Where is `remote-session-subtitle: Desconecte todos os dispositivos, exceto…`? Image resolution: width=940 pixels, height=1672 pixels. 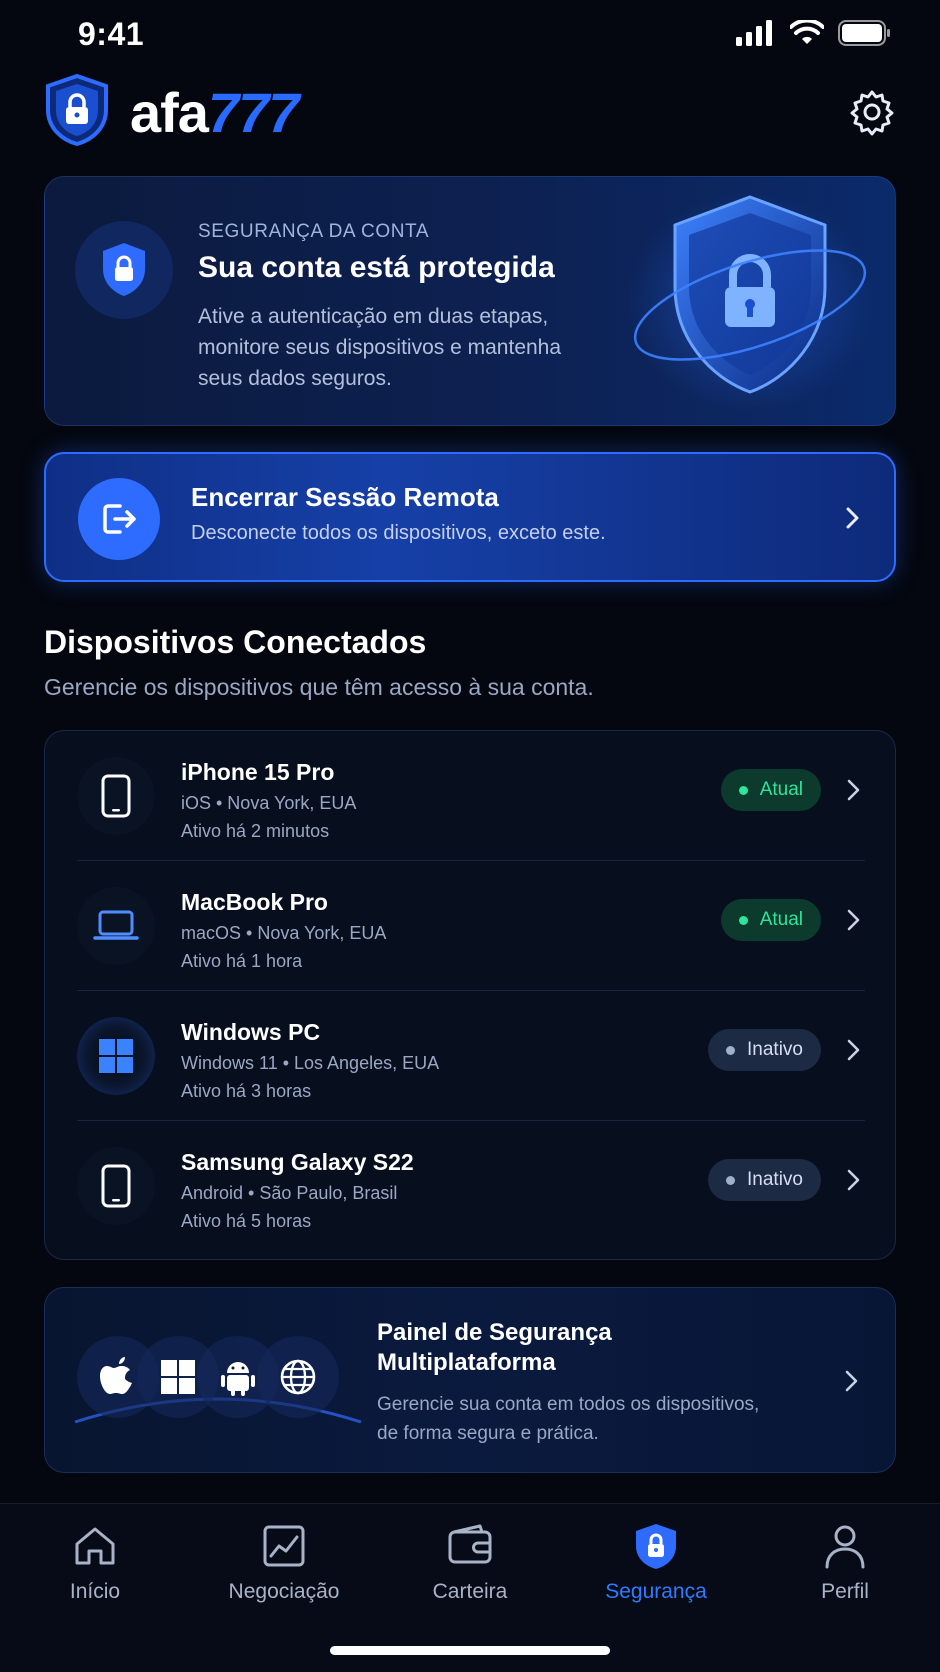 remote-session-subtitle: Desconecte todos os dispositivos, exceto… is located at coordinates (398, 533).